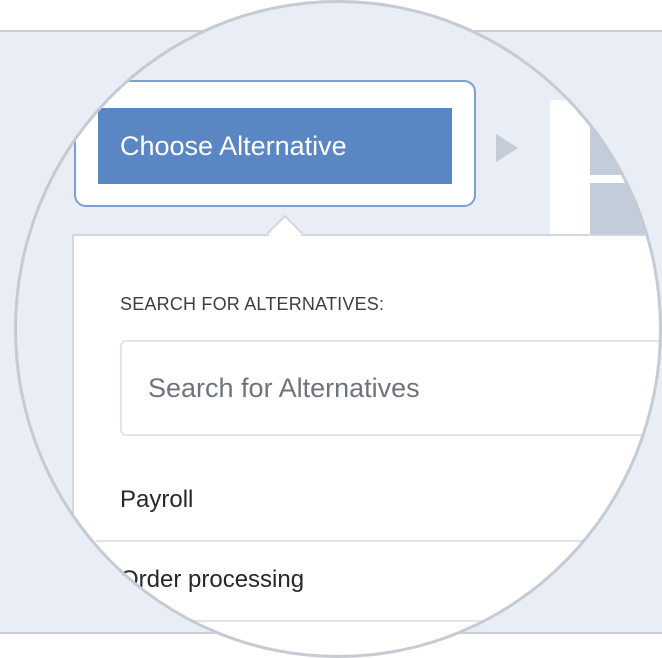 The width and height of the screenshot is (662, 658). What do you see at coordinates (626, 170) in the screenshot?
I see `adjacent-blocks` at bounding box center [626, 170].